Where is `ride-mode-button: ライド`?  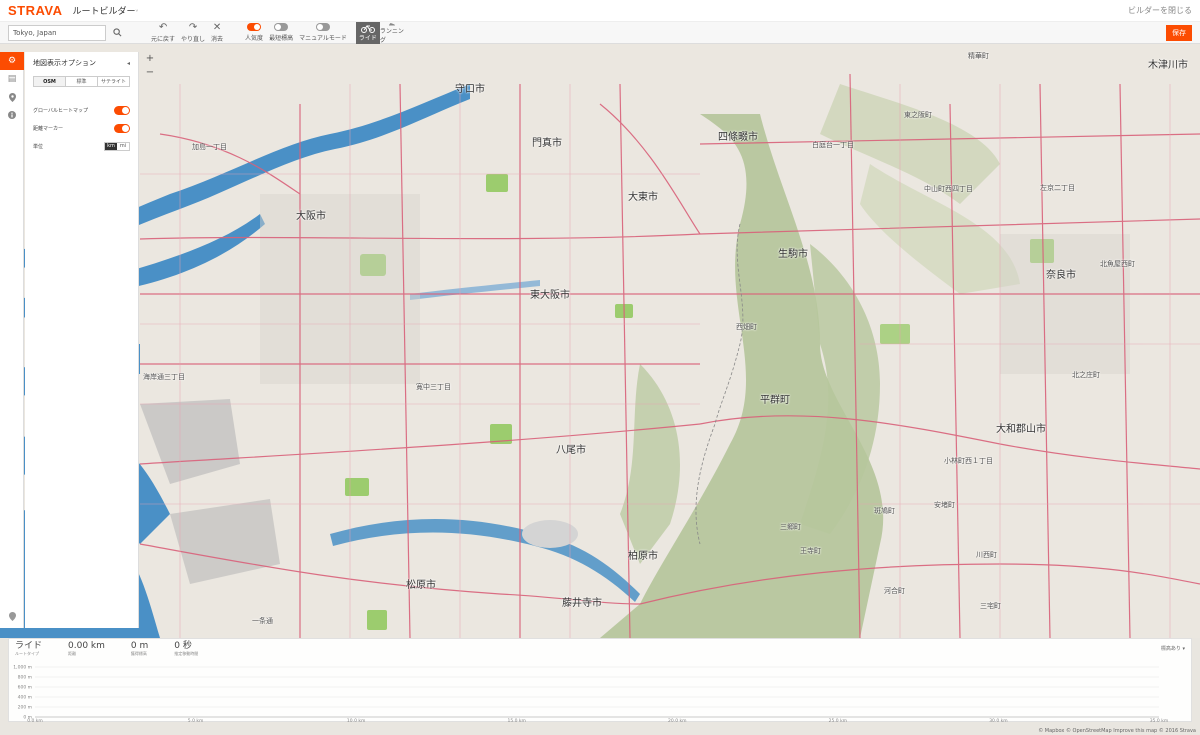
ride-mode-button: ライド is located at coordinates (367, 32).